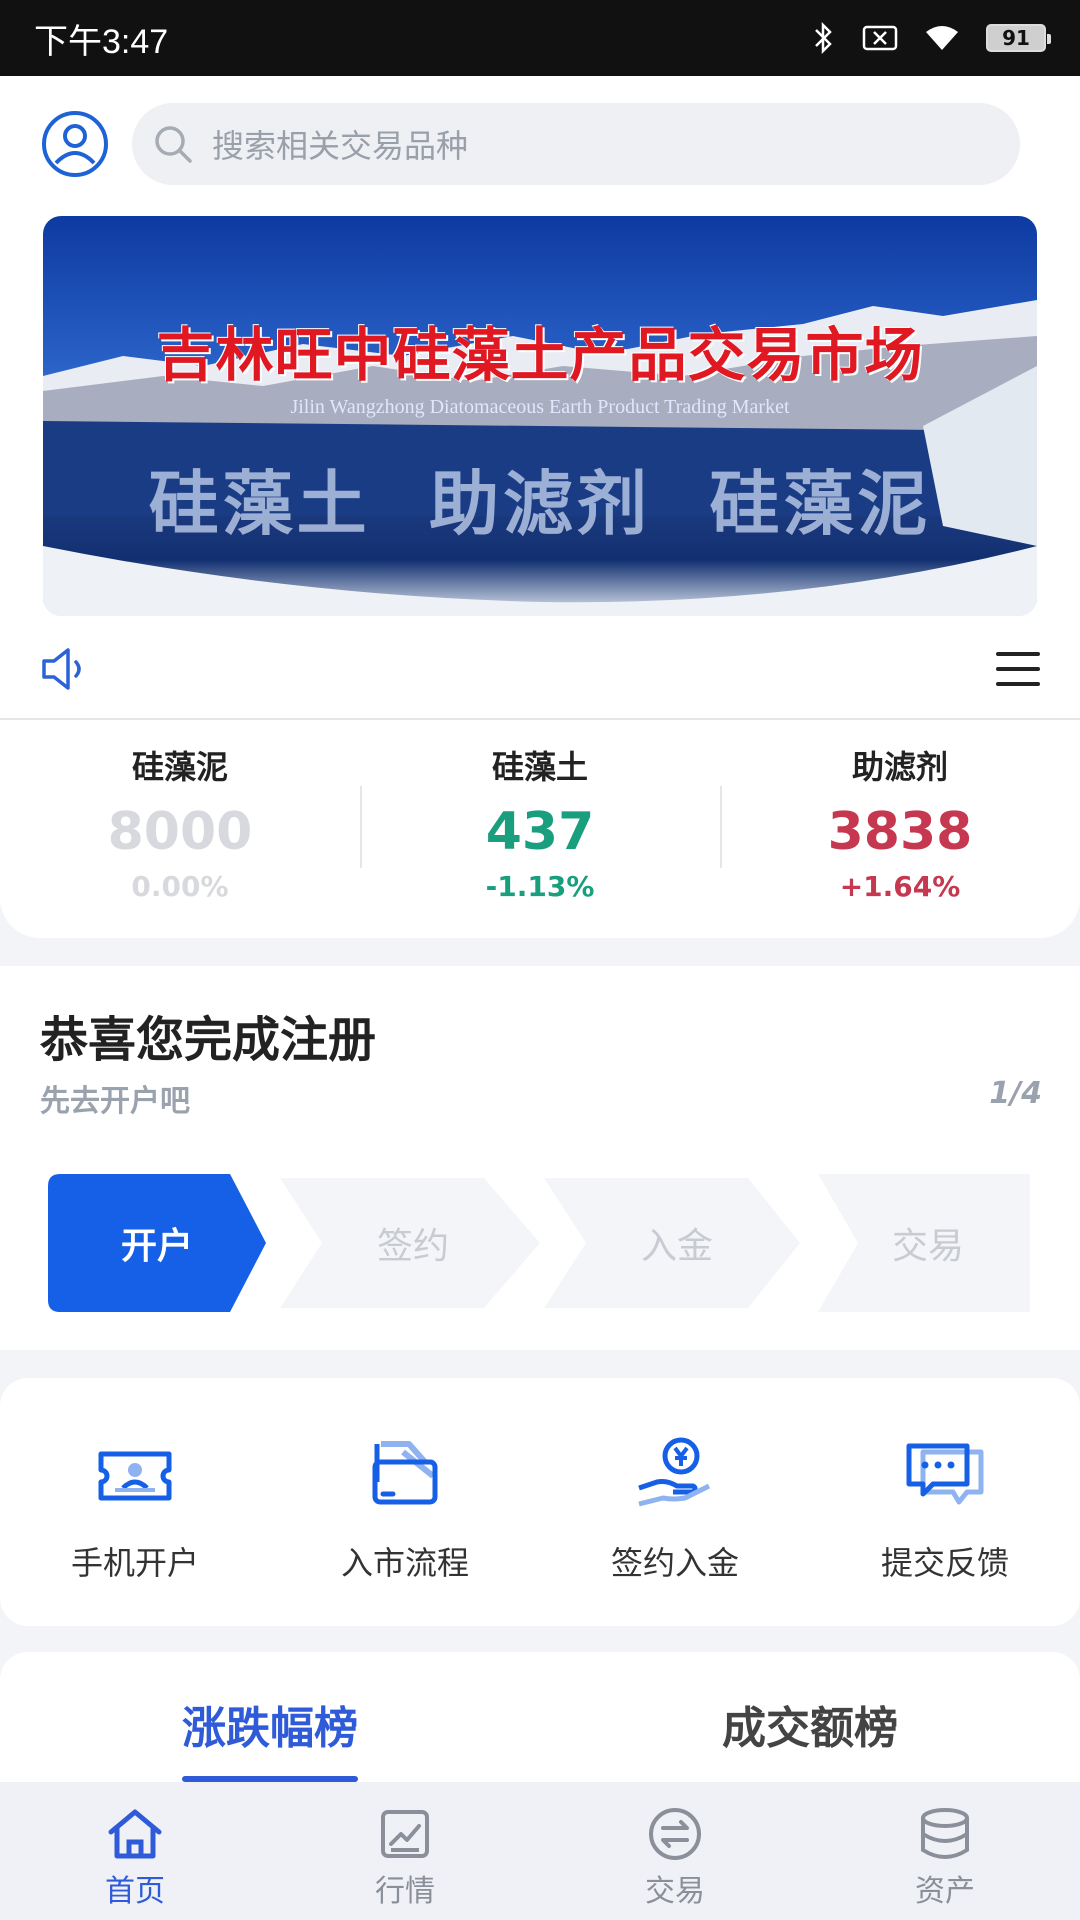  What do you see at coordinates (101, 41) in the screenshot?
I see `status-time: 下午3:47` at bounding box center [101, 41].